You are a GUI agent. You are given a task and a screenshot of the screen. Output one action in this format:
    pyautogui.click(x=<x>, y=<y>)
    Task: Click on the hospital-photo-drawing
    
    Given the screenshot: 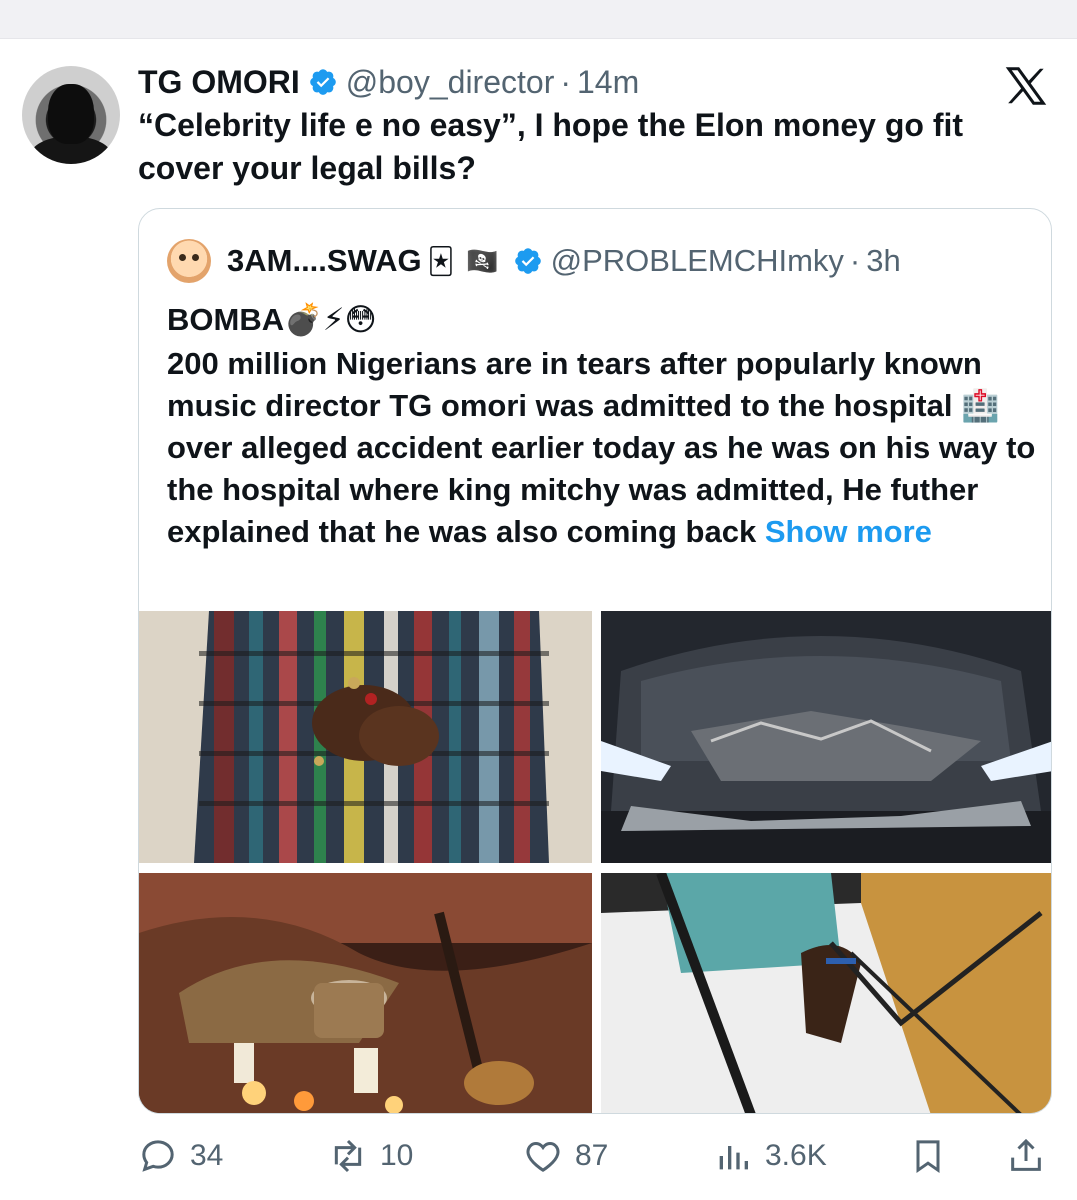 What is the action you would take?
    pyautogui.click(x=826, y=993)
    